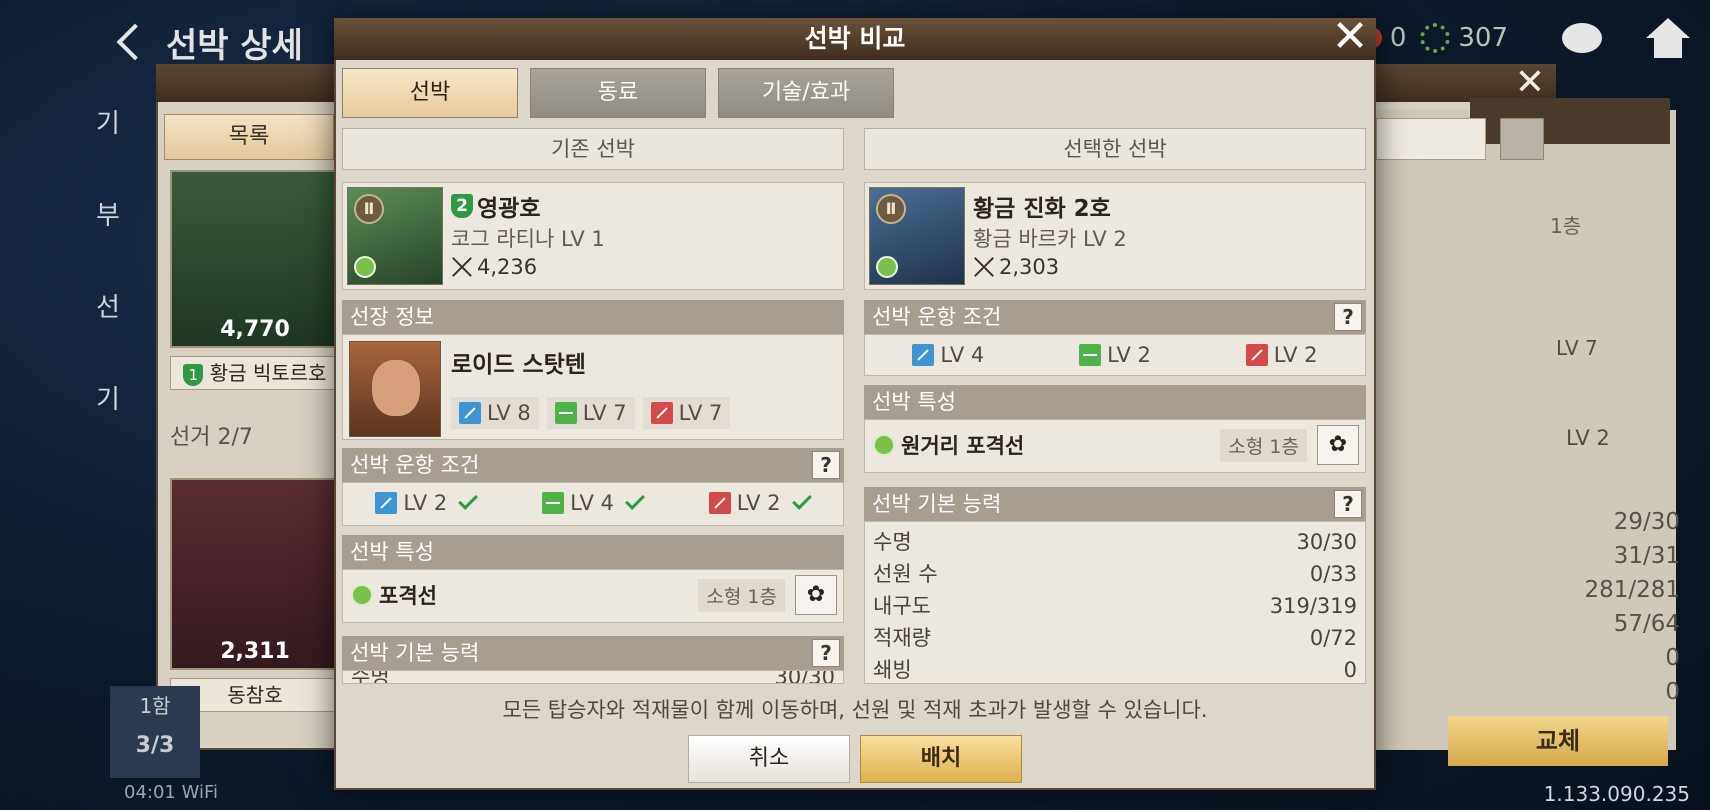 The image size is (1710, 810). What do you see at coordinates (984, 267) in the screenshot?
I see `swords-icon` at bounding box center [984, 267].